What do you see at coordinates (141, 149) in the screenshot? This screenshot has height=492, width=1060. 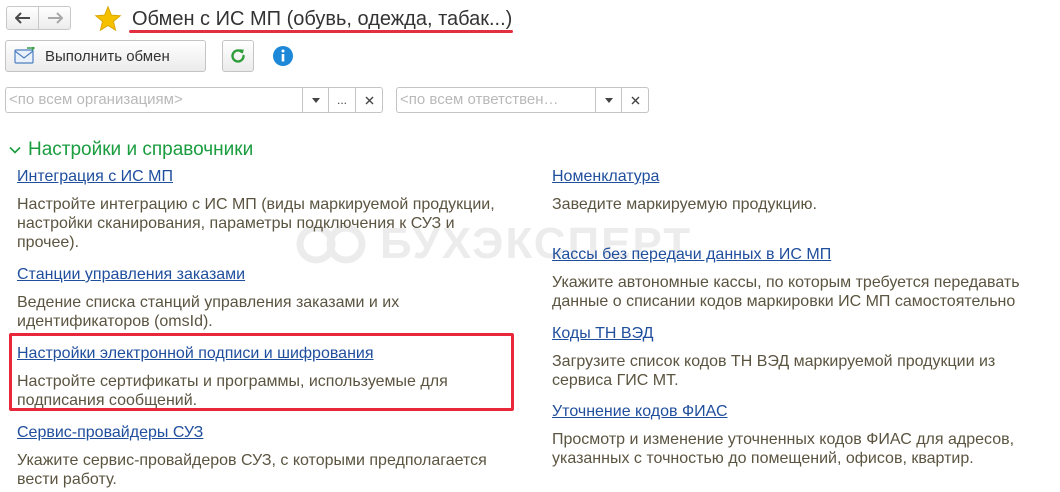 I see `section-title: Настройки и справочники` at bounding box center [141, 149].